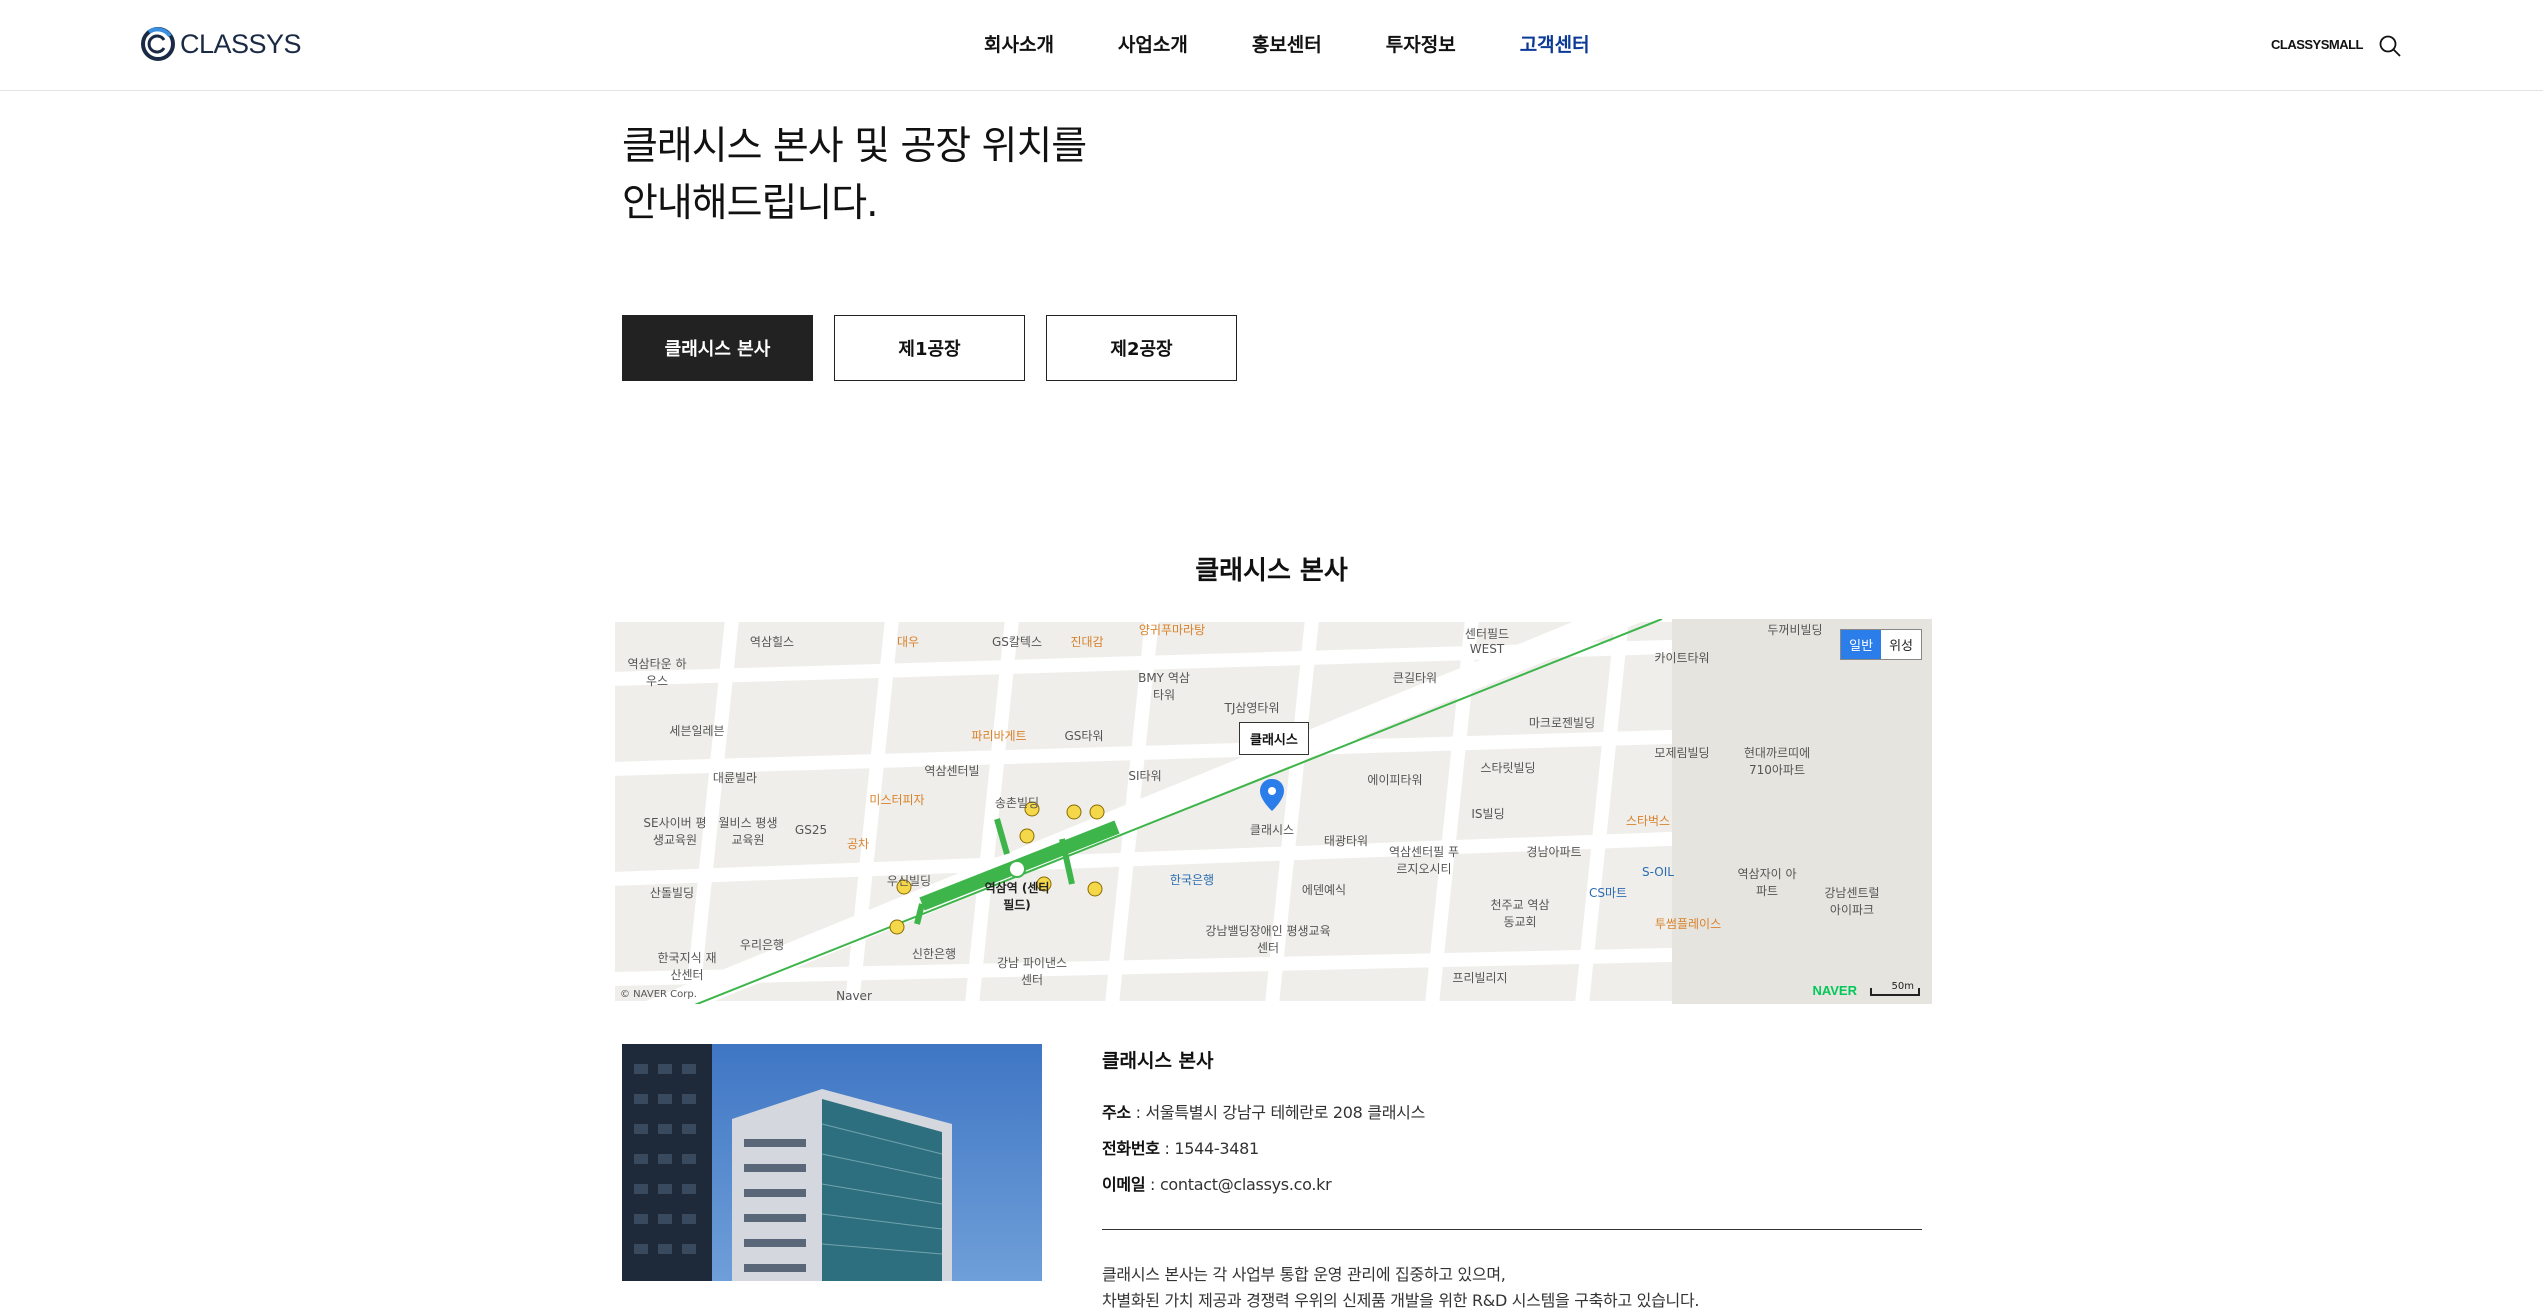 The image size is (2543, 1314). What do you see at coordinates (1901, 644) in the screenshot?
I see `map-type-satellite-button: 위성` at bounding box center [1901, 644].